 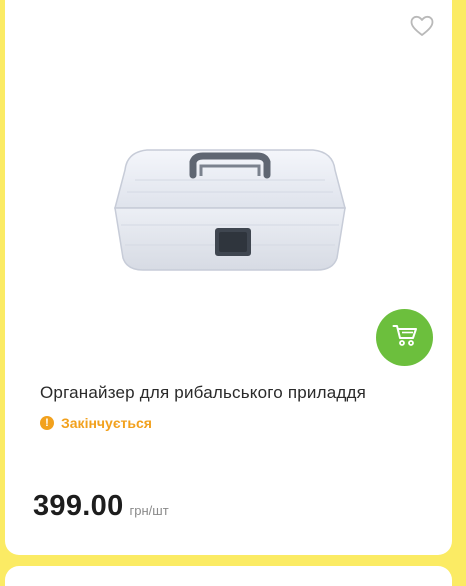 What do you see at coordinates (149, 510) in the screenshot?
I see `price-unit: грн/шт` at bounding box center [149, 510].